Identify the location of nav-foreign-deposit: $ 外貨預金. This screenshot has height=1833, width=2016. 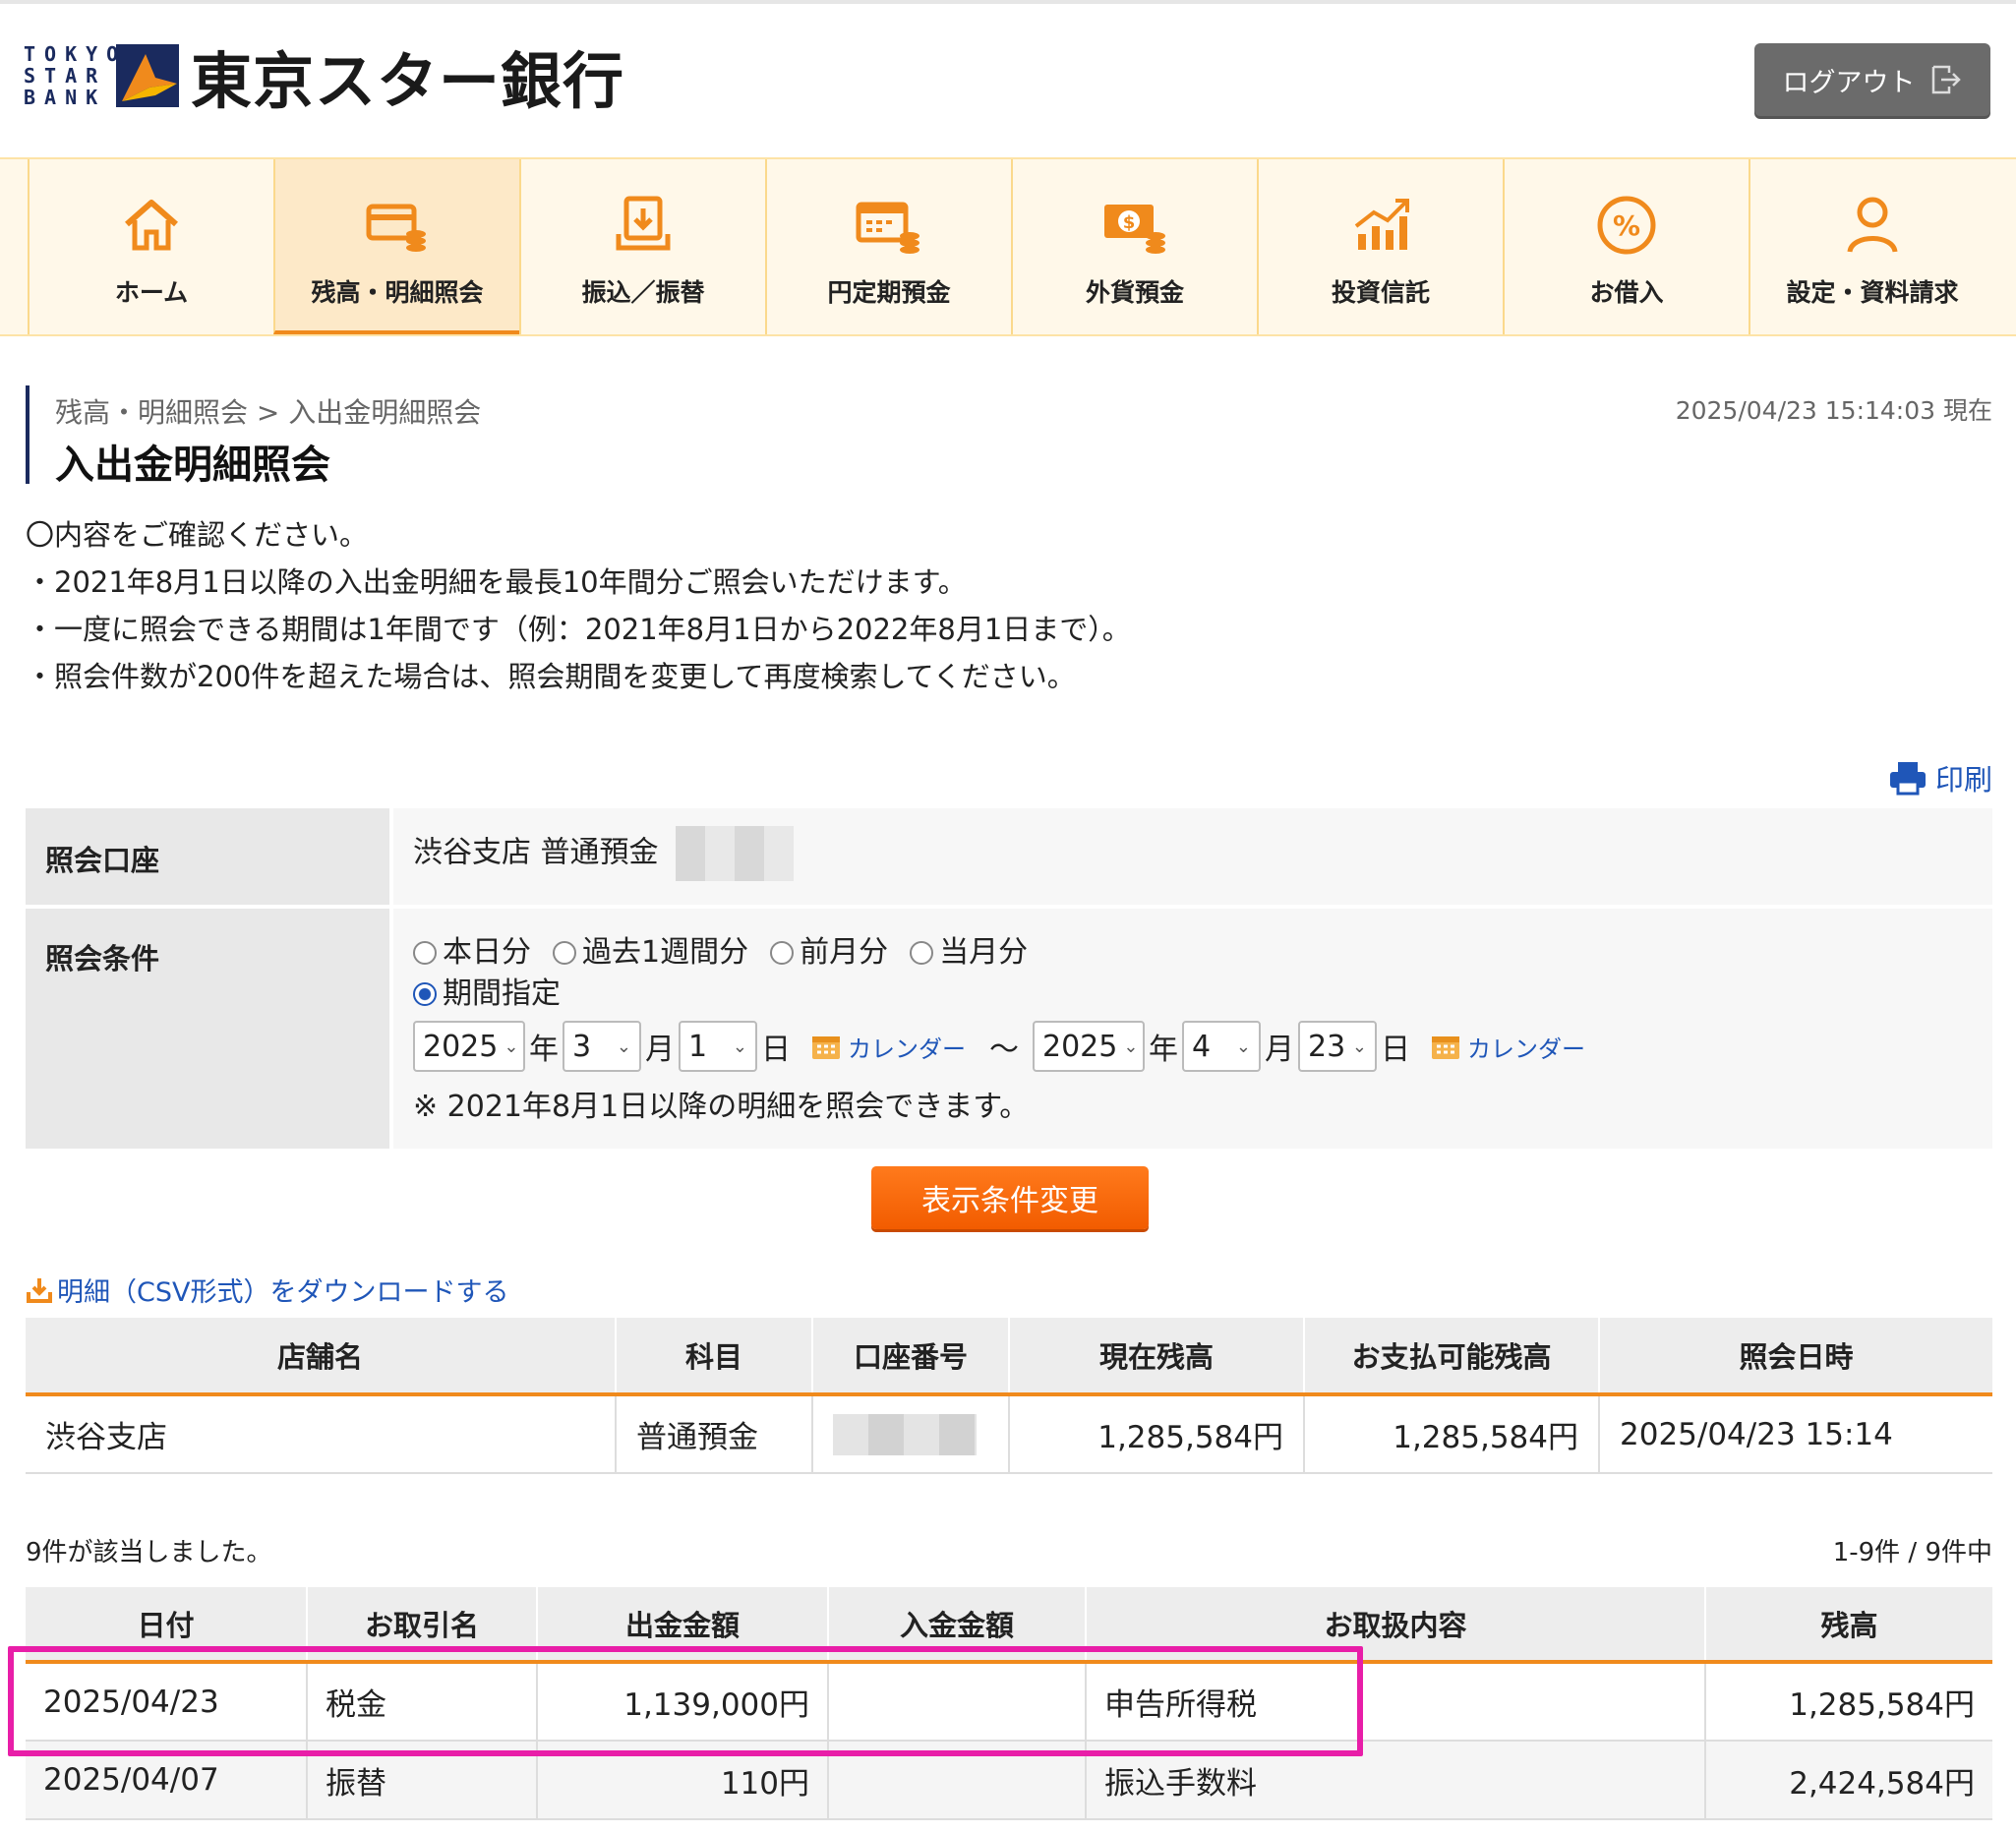
(1134, 246).